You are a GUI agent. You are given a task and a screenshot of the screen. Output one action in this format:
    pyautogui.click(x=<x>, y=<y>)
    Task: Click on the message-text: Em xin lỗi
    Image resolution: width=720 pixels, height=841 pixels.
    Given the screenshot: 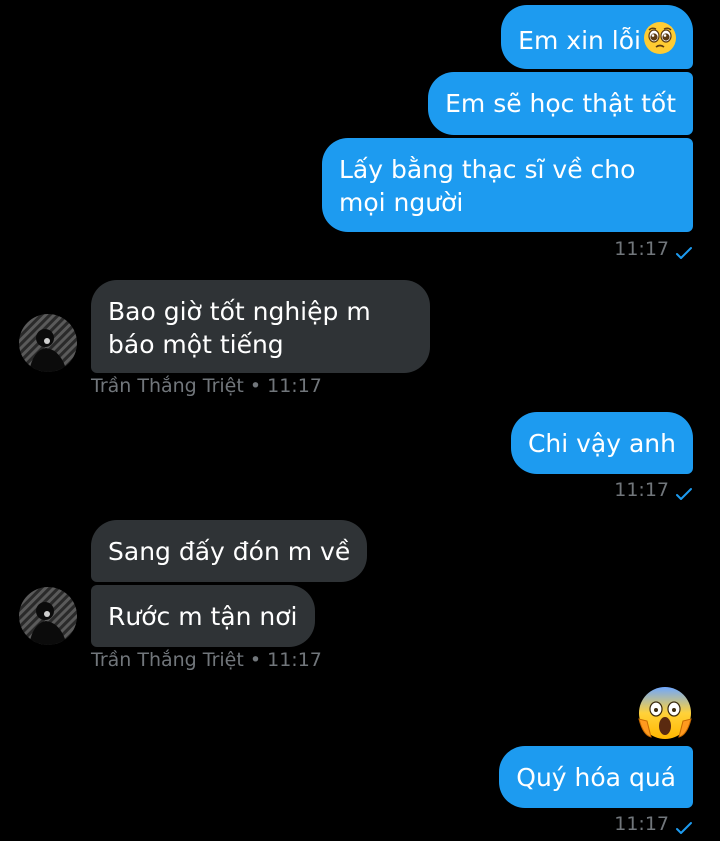 What is the action you would take?
    pyautogui.click(x=579, y=40)
    